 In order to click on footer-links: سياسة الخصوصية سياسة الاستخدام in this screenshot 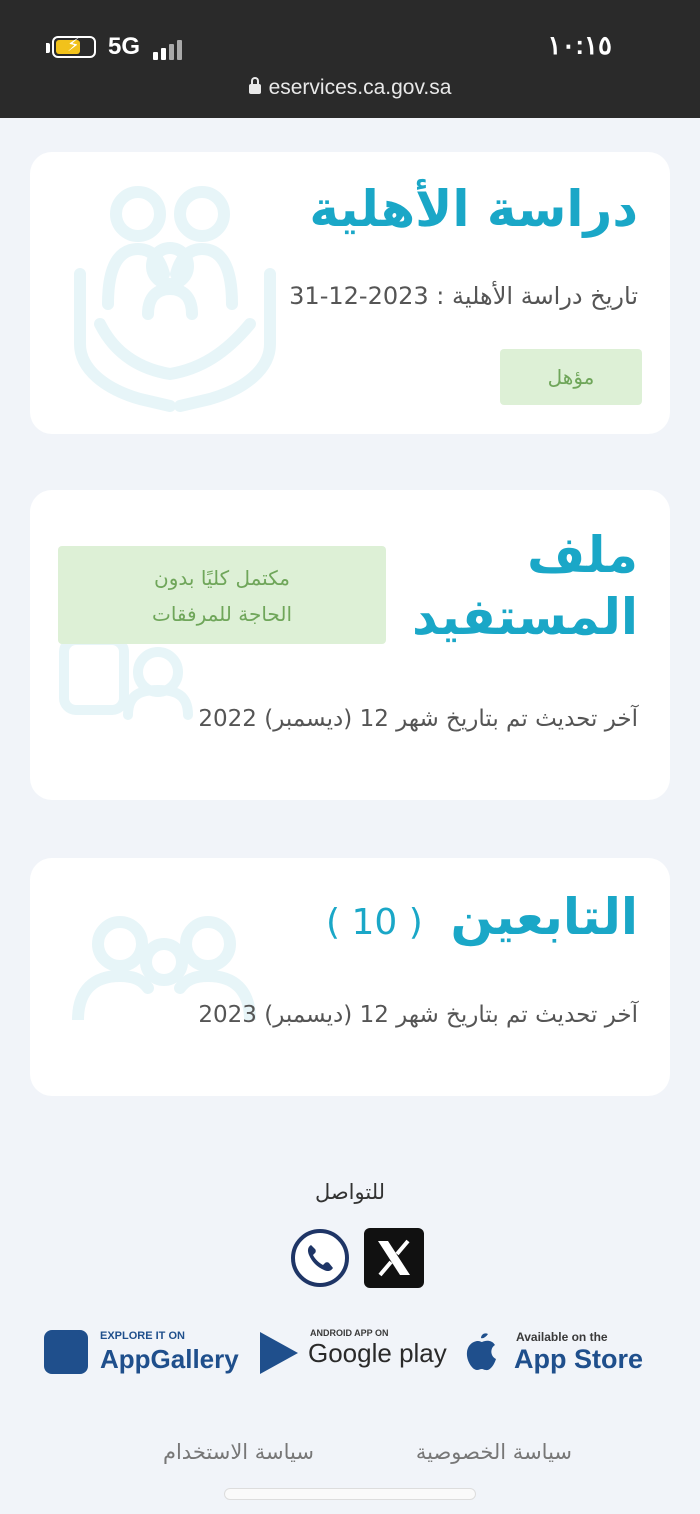, I will do `click(350, 1460)`.